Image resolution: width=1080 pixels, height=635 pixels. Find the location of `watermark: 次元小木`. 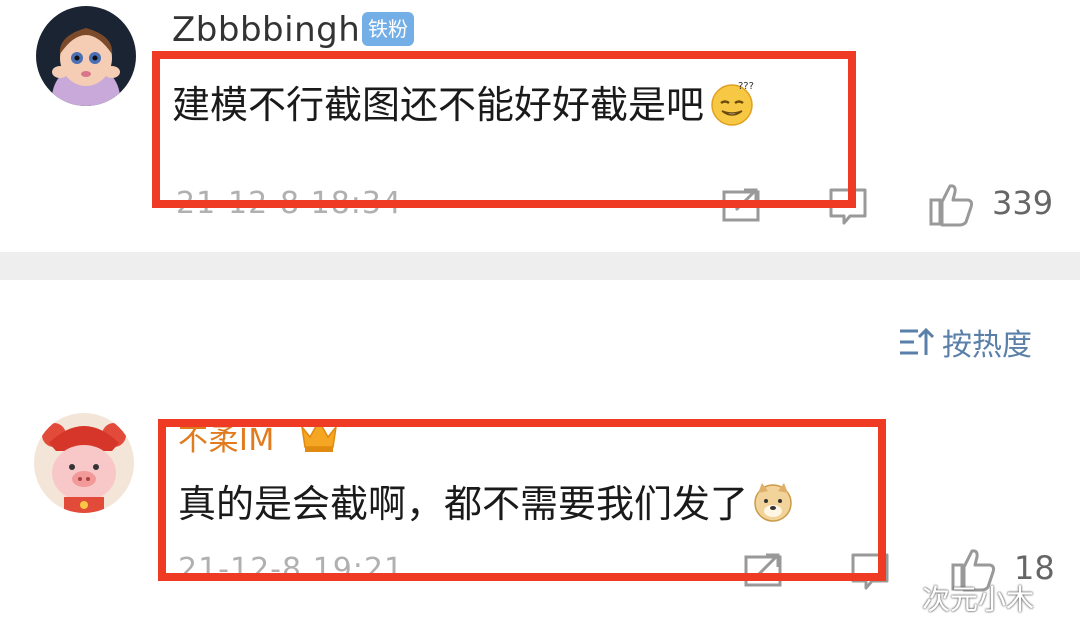

watermark: 次元小木 is located at coordinates (978, 599).